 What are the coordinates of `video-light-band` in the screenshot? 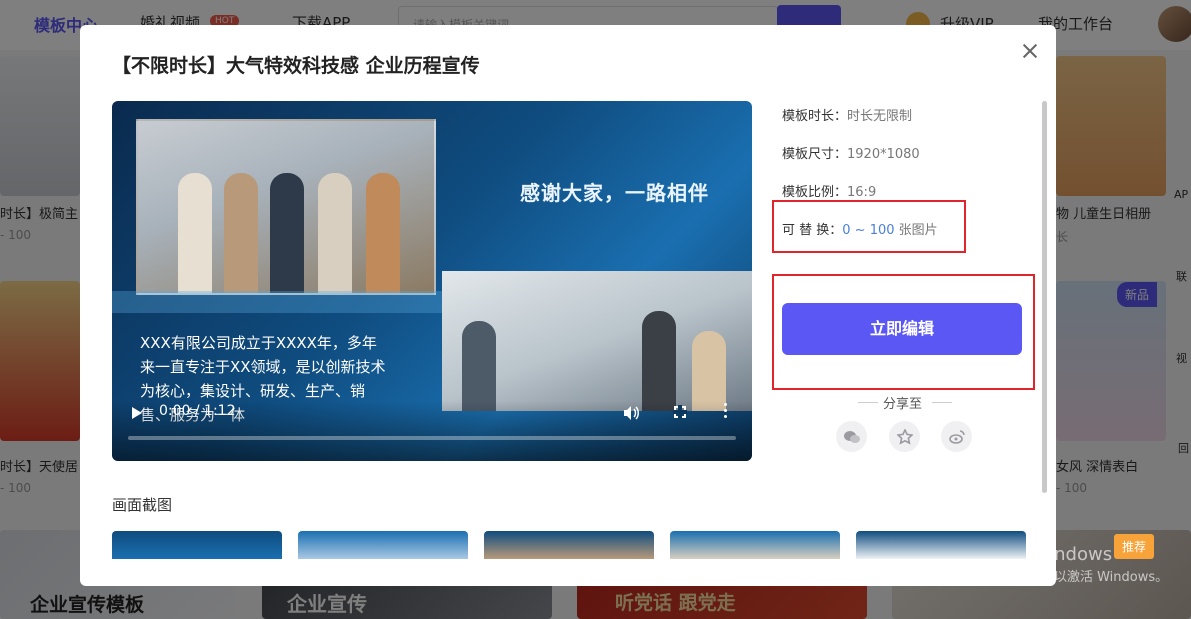 It's located at (282, 302).